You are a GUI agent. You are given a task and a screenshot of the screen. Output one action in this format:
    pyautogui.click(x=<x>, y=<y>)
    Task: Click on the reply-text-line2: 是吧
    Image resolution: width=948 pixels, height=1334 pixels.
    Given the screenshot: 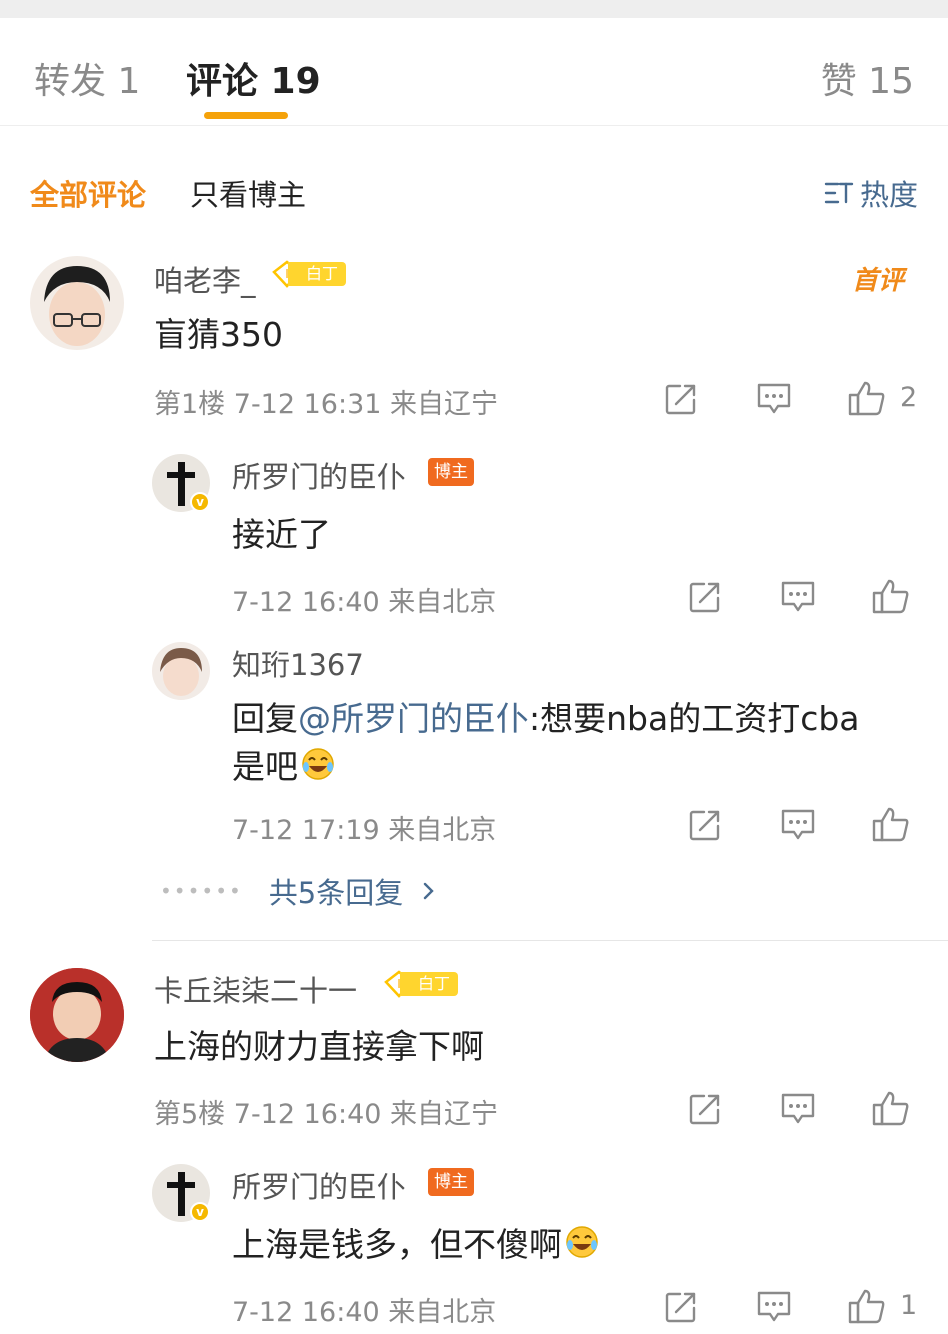 What is the action you would take?
    pyautogui.click(x=284, y=764)
    